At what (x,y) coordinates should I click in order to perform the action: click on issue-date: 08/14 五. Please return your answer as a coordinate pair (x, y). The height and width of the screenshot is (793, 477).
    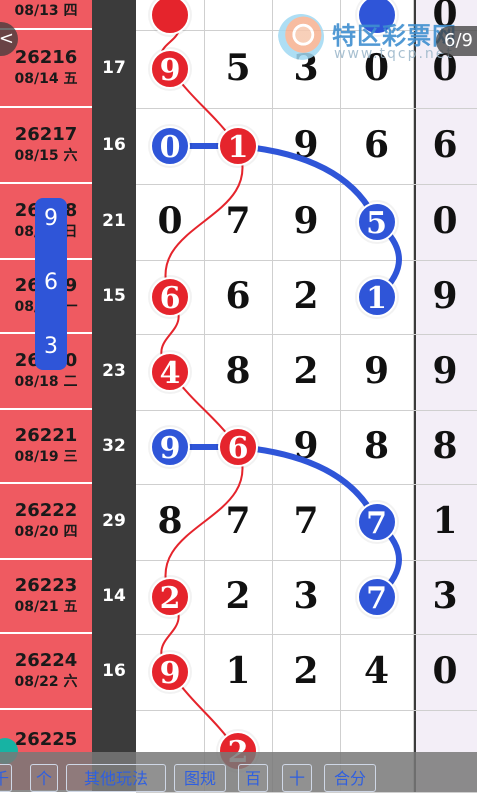
    Looking at the image, I should click on (46, 79).